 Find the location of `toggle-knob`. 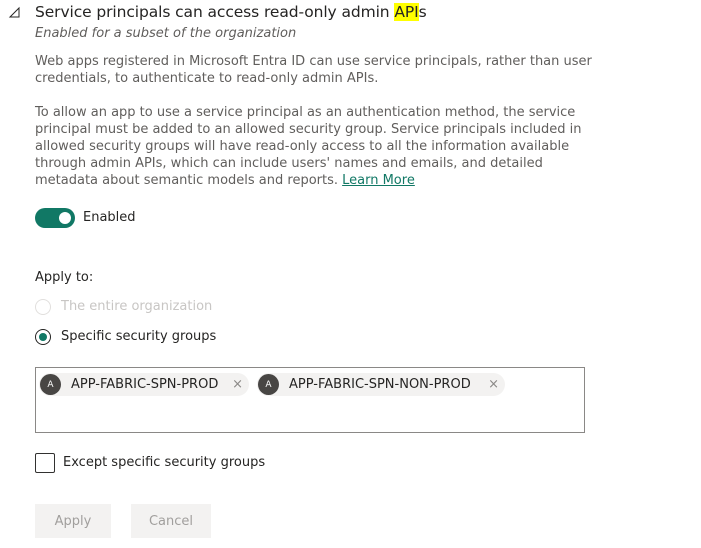

toggle-knob is located at coordinates (65, 218).